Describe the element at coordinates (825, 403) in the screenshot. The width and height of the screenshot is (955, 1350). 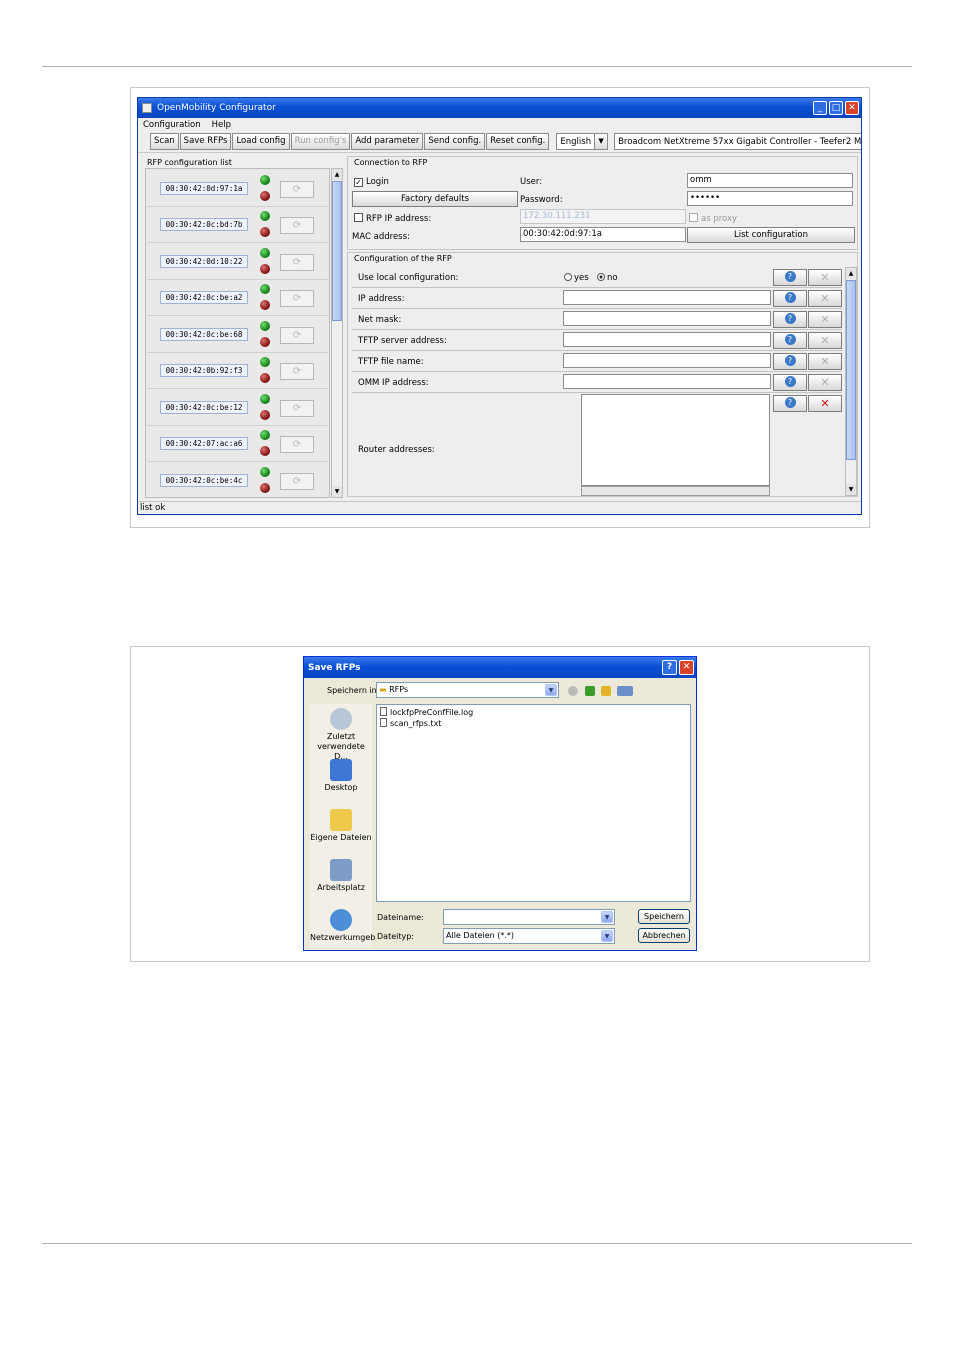
I see `delete-red-icon: ✕` at that location.